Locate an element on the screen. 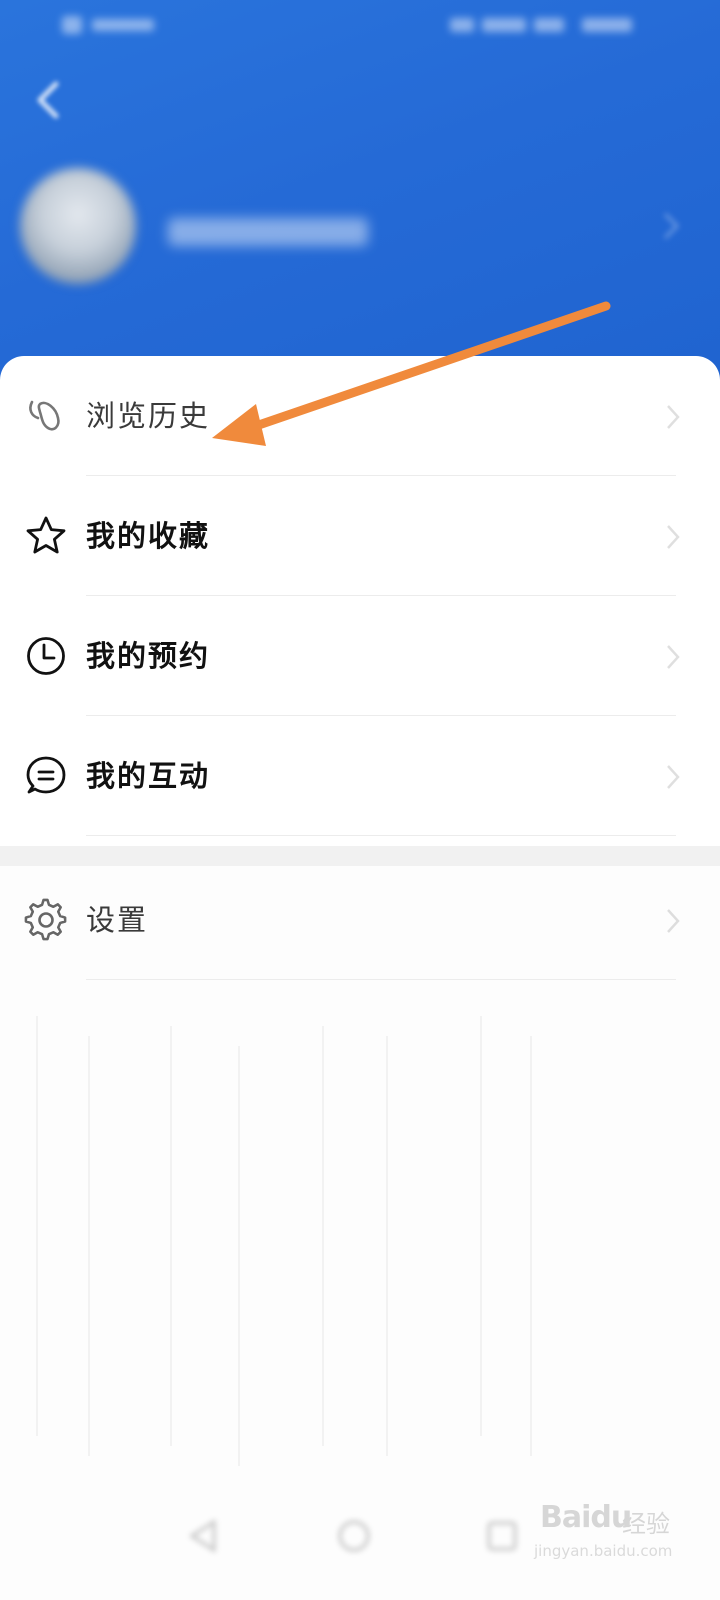 This screenshot has width=720, height=1600. nav-back-icon is located at coordinates (204, 1536).